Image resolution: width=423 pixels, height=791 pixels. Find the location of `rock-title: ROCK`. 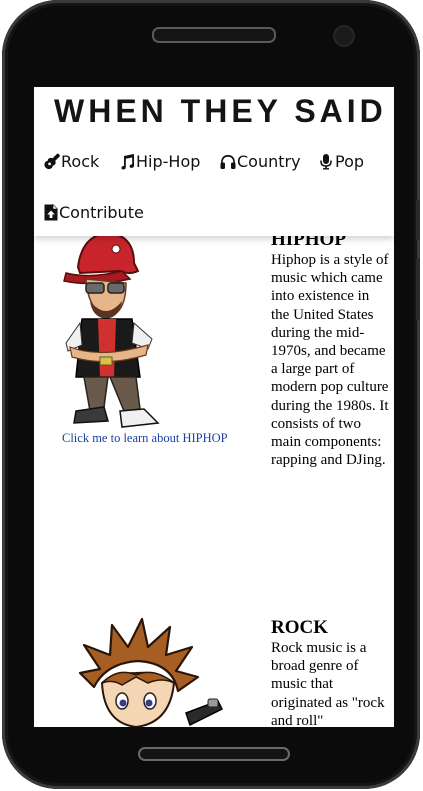

rock-title: ROCK is located at coordinates (299, 627).